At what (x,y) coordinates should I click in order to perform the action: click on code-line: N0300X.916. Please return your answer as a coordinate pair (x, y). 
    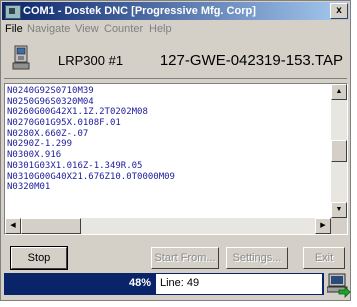
    Looking at the image, I should click on (34, 155).